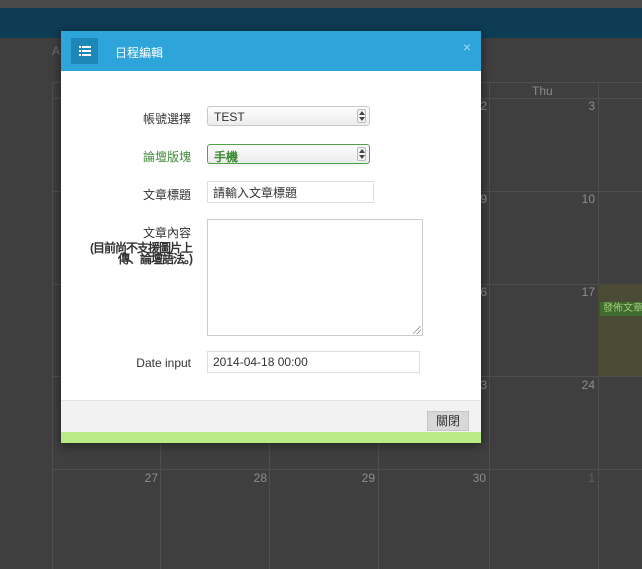  I want to click on today-cell, so click(620, 330).